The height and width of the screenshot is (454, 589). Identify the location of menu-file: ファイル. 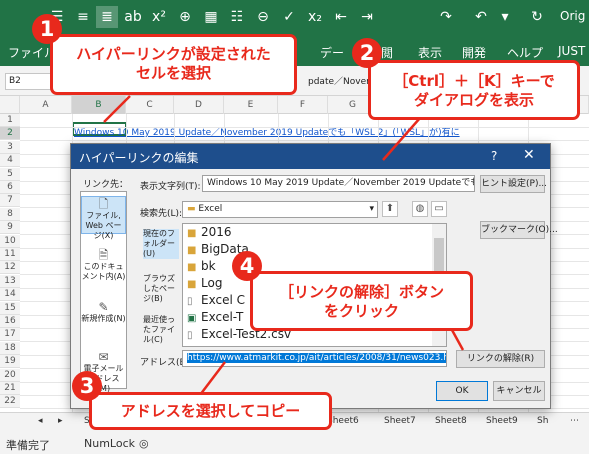
(32, 52).